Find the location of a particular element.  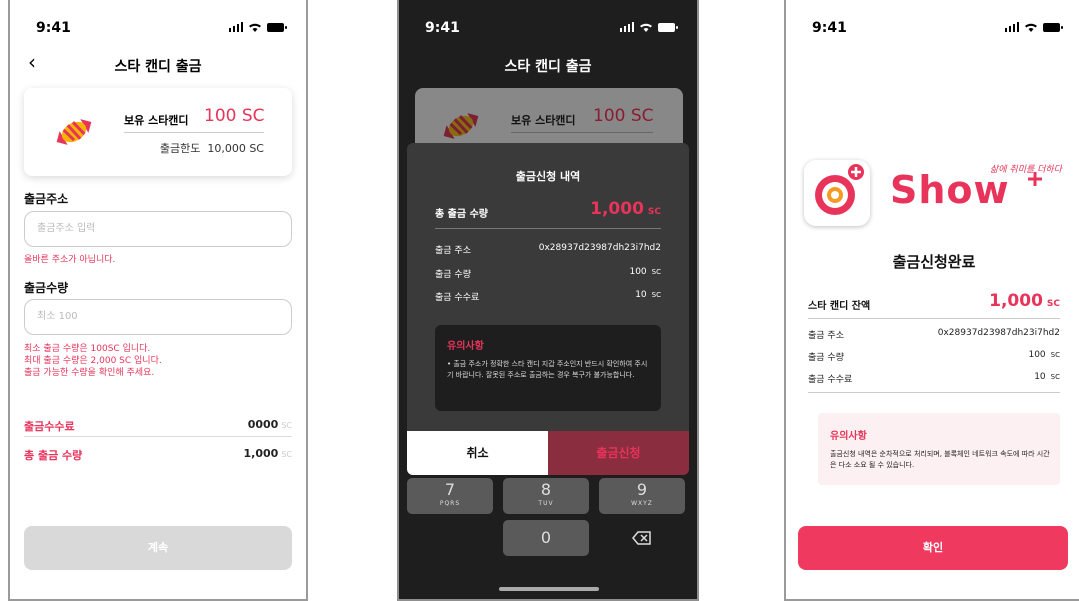

key-number: 0 is located at coordinates (546, 537).